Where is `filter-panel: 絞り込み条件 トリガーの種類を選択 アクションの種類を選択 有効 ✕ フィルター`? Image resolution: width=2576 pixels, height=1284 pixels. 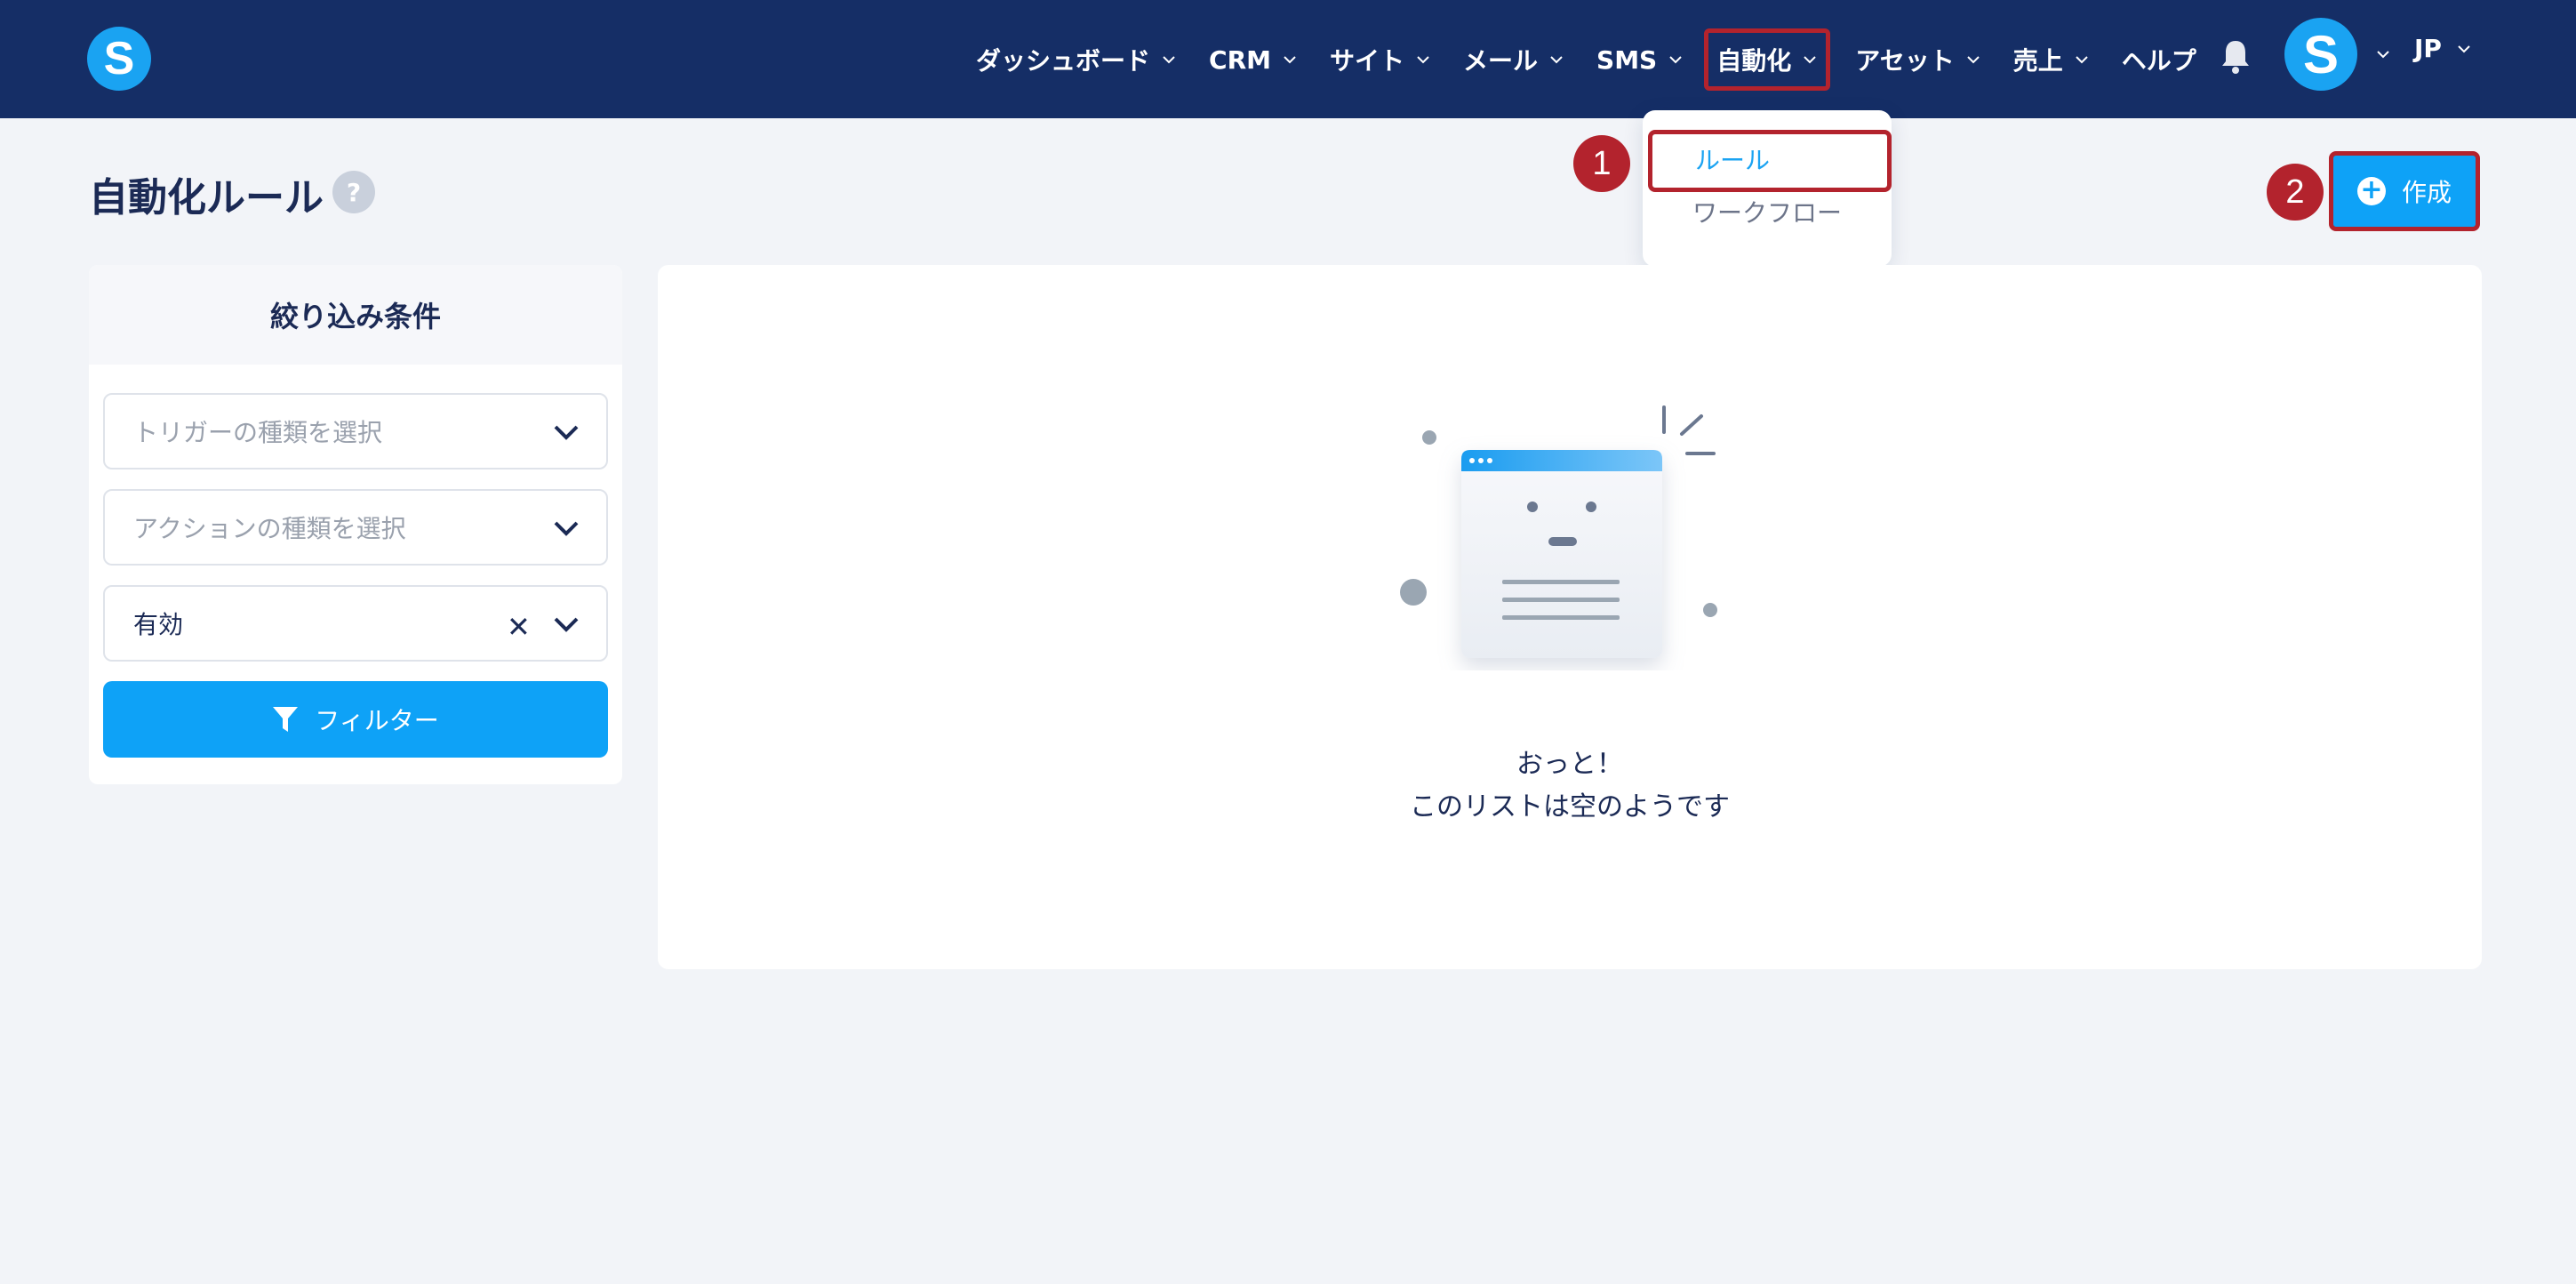
filter-panel: 絞り込み条件 トリガーの種類を選択 アクションの種類を選択 有効 ✕ フィルター is located at coordinates (355, 524).